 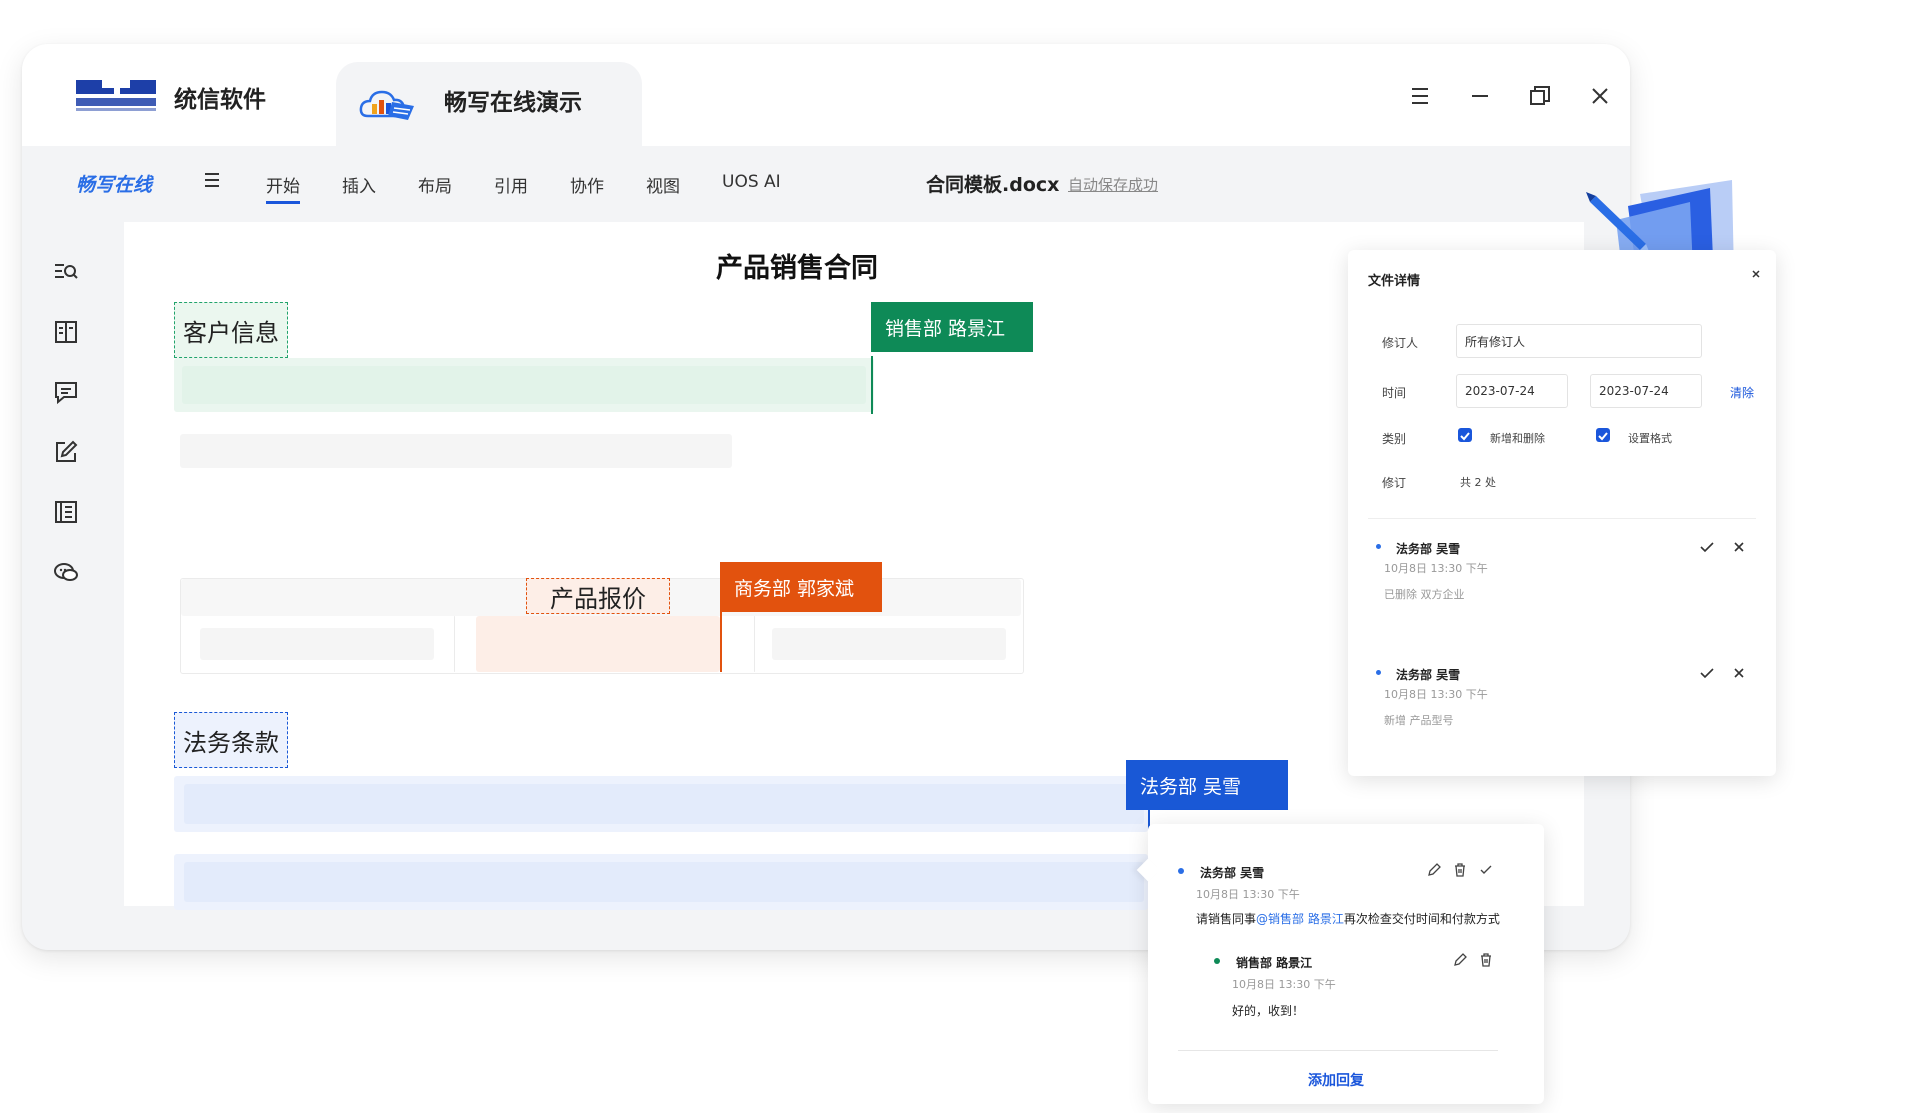 I want to click on menu-insert: 插入, so click(x=359, y=184).